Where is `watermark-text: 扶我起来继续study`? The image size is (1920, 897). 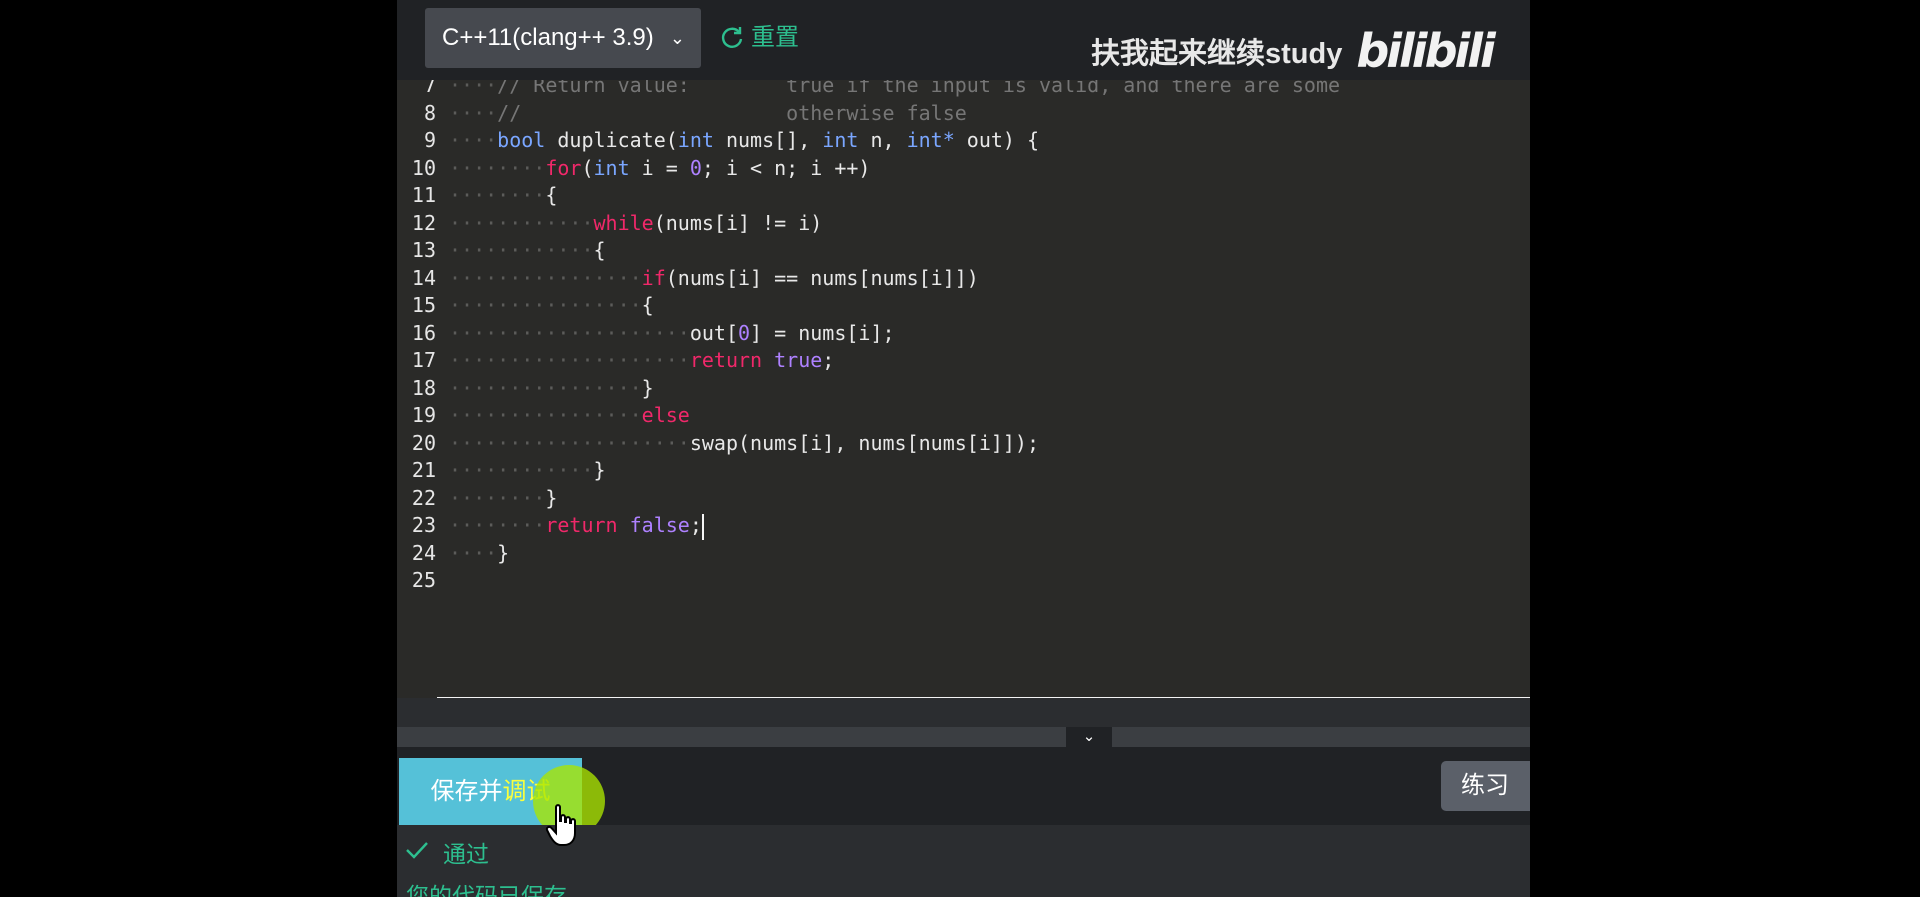 watermark-text: 扶我起来继续study is located at coordinates (1217, 54).